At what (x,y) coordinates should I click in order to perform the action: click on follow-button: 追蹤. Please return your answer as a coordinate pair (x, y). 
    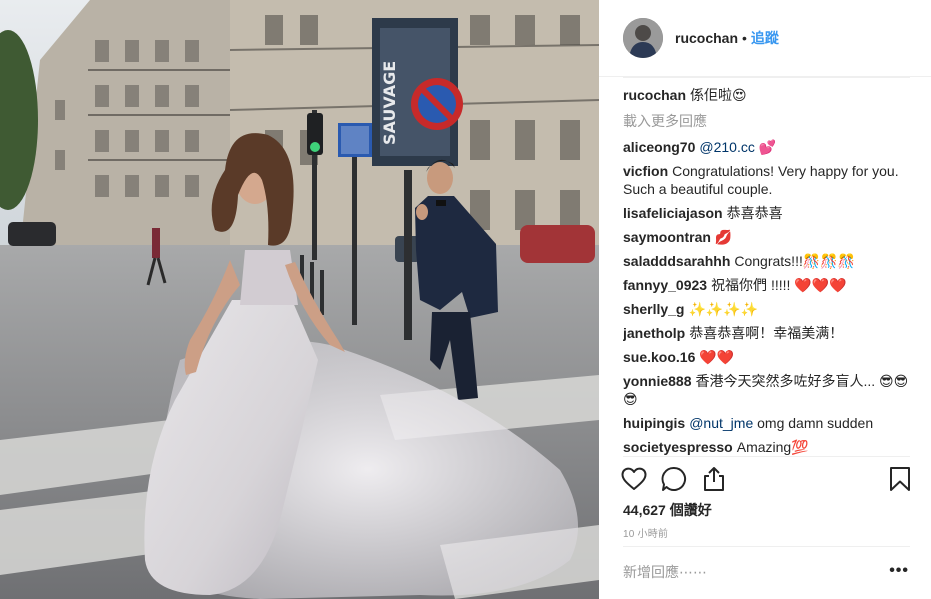
    Looking at the image, I should click on (765, 38).